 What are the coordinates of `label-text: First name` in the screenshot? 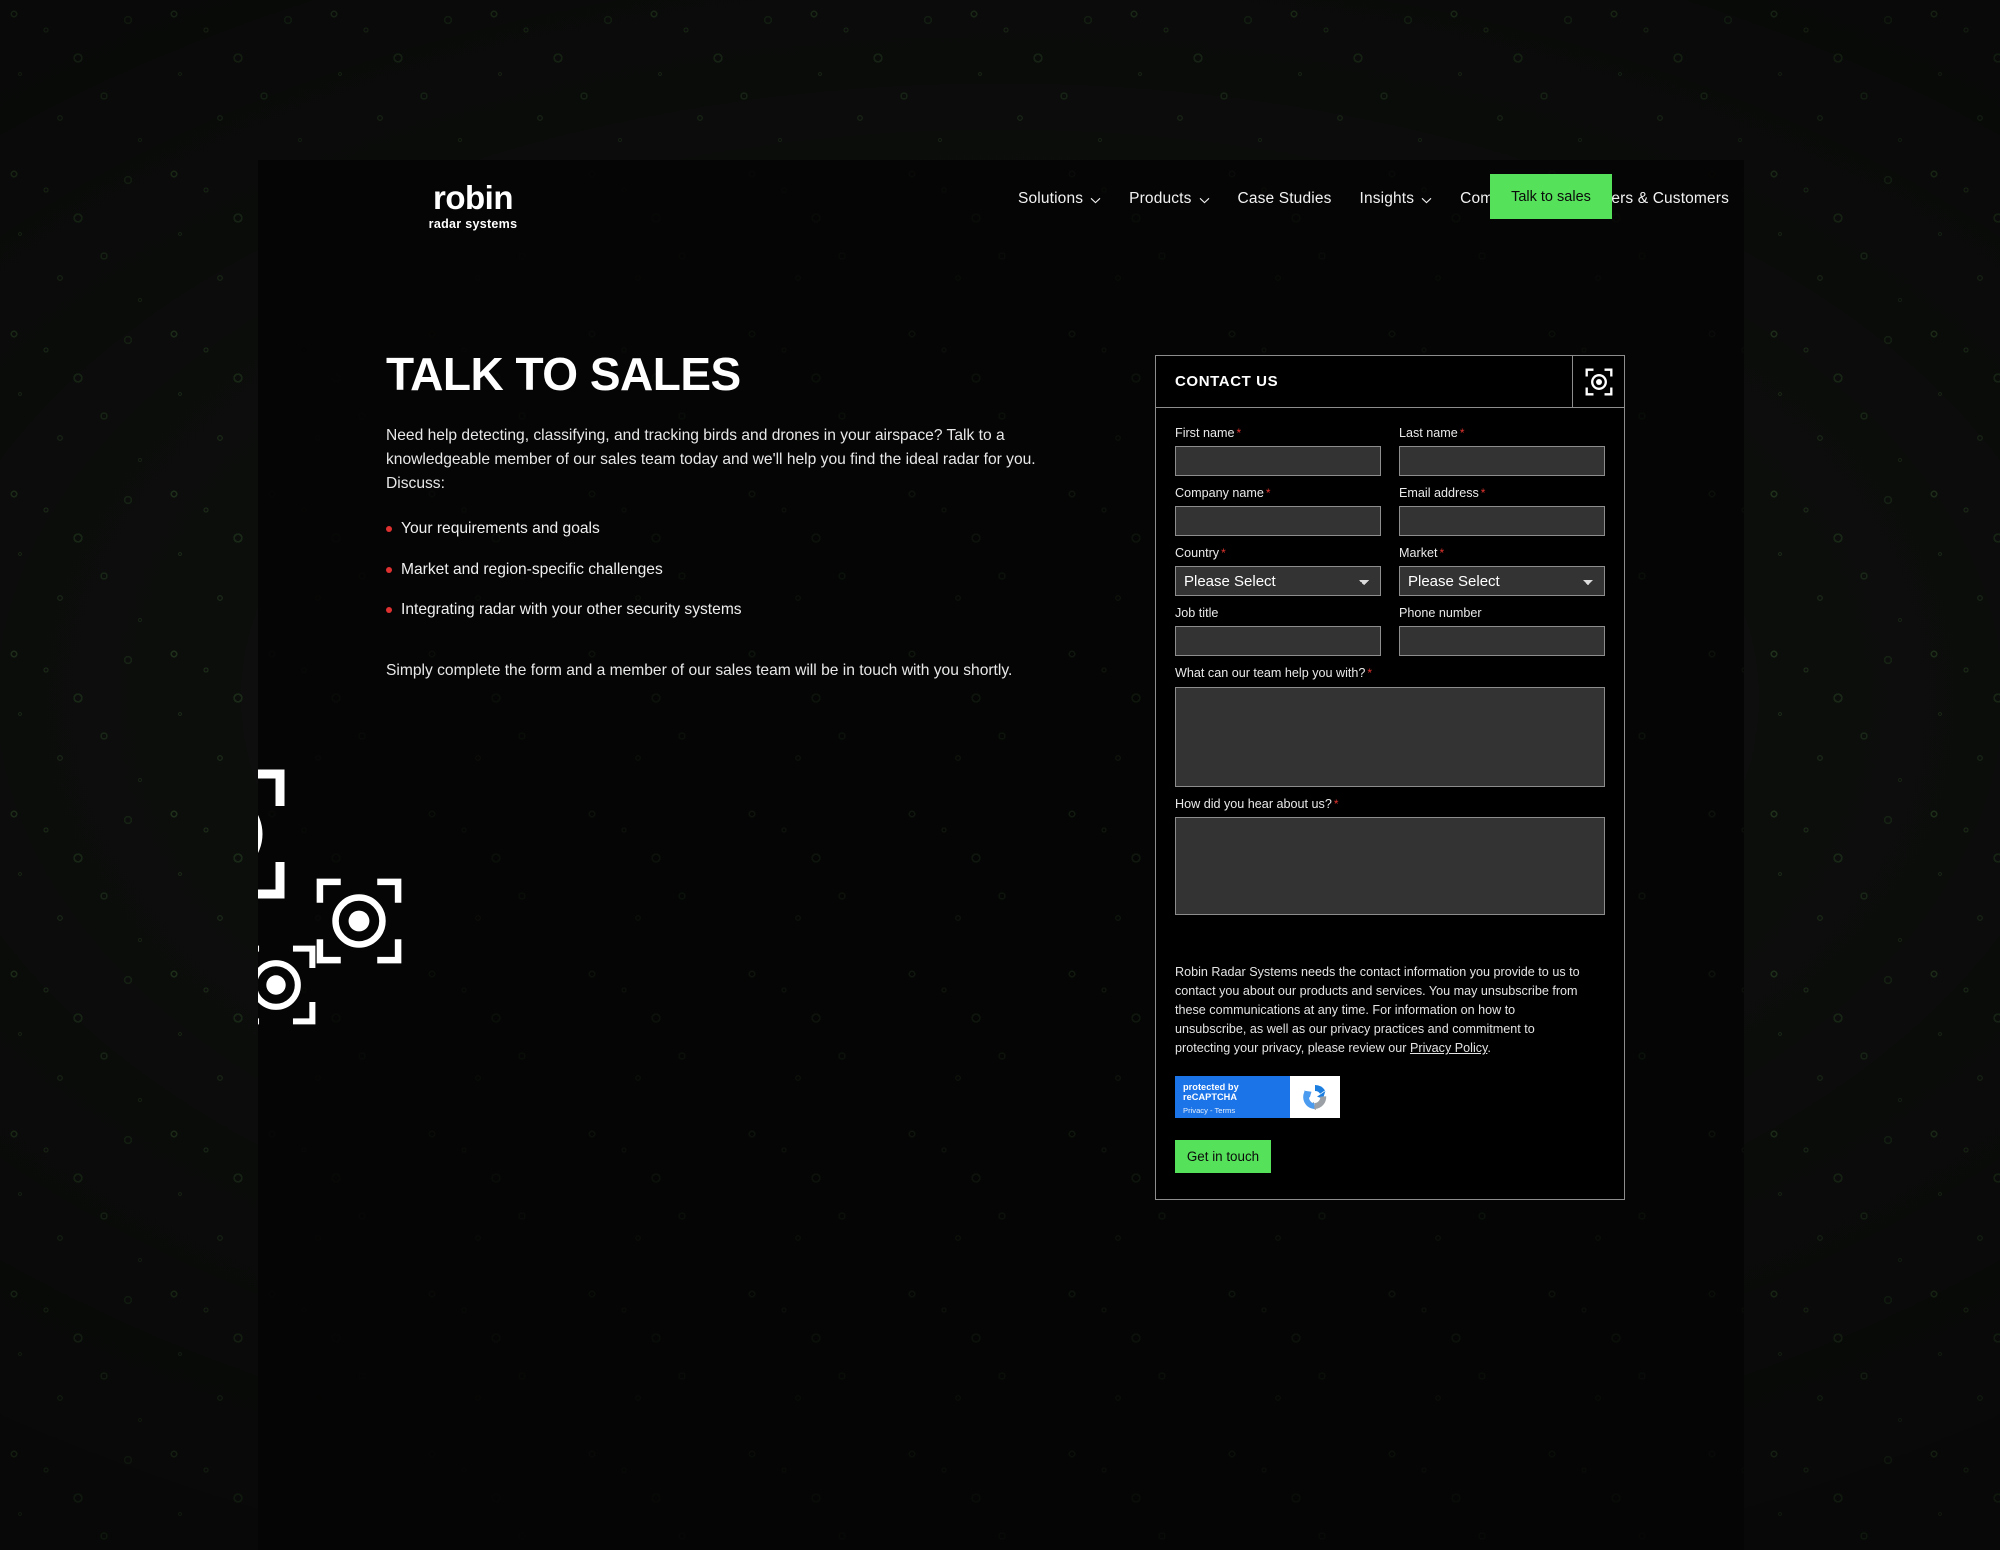 It's located at (1205, 433).